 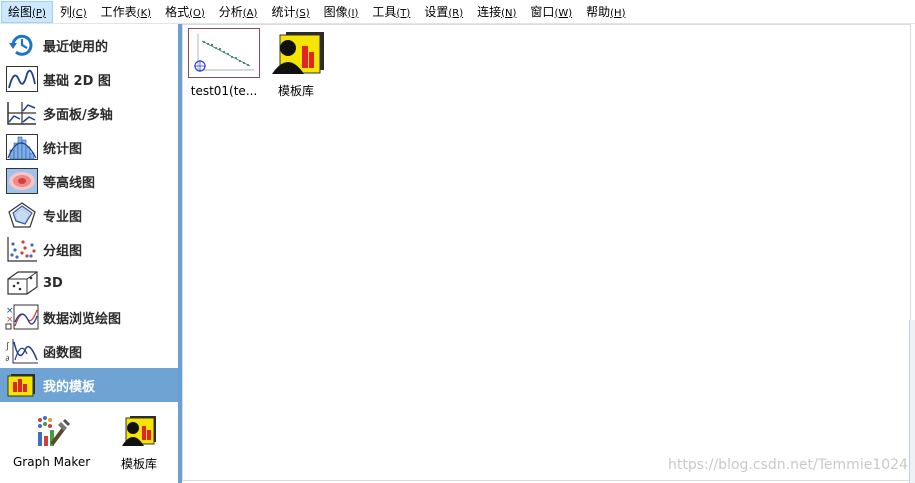 What do you see at coordinates (22, 317) in the screenshot?
I see `data-explore-icon: × ×` at bounding box center [22, 317].